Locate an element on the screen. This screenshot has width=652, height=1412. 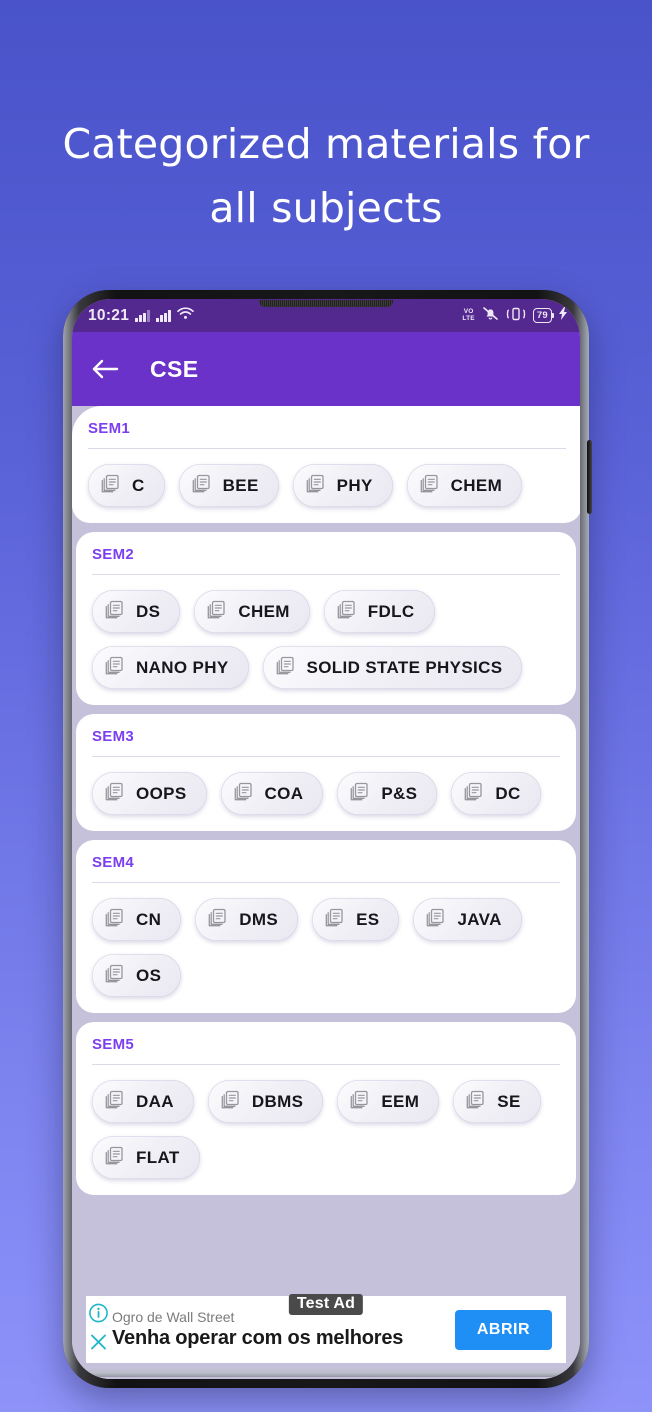
status-bar-left: 10:21 is located at coordinates (141, 316).